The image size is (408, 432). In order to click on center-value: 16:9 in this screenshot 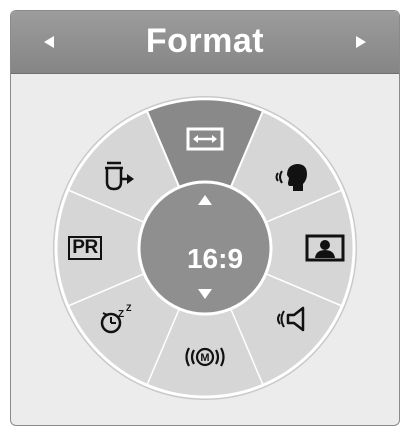, I will do `click(215, 258)`.